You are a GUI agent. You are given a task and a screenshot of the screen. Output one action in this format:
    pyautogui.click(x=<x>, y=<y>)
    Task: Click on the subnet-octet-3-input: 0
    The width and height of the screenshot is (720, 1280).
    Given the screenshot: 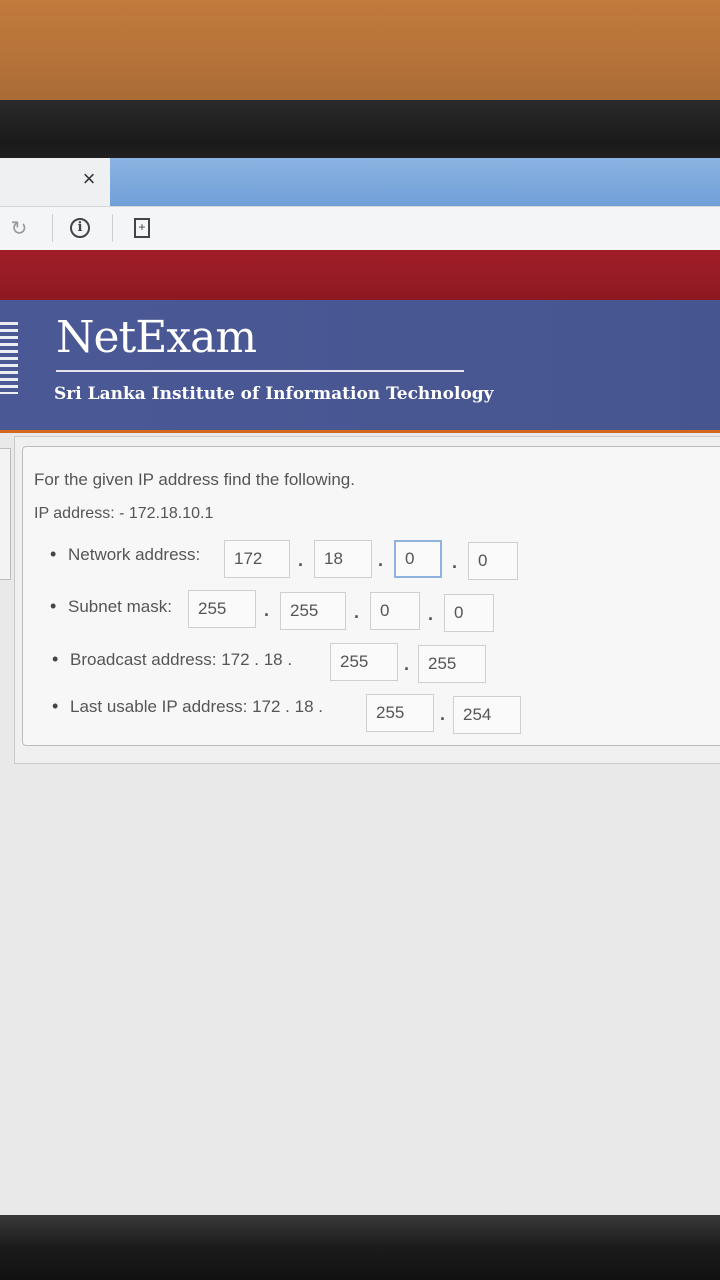 What is the action you would take?
    pyautogui.click(x=395, y=611)
    